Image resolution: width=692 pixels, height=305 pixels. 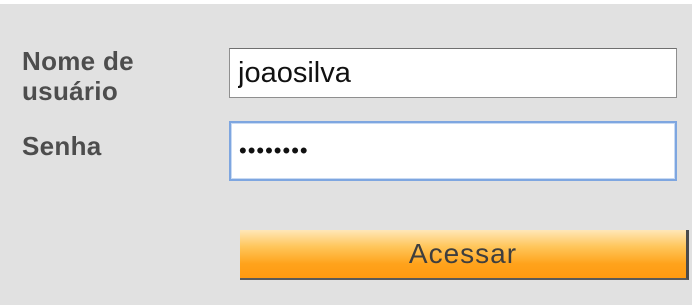 I want to click on username-field, so click(x=453, y=73).